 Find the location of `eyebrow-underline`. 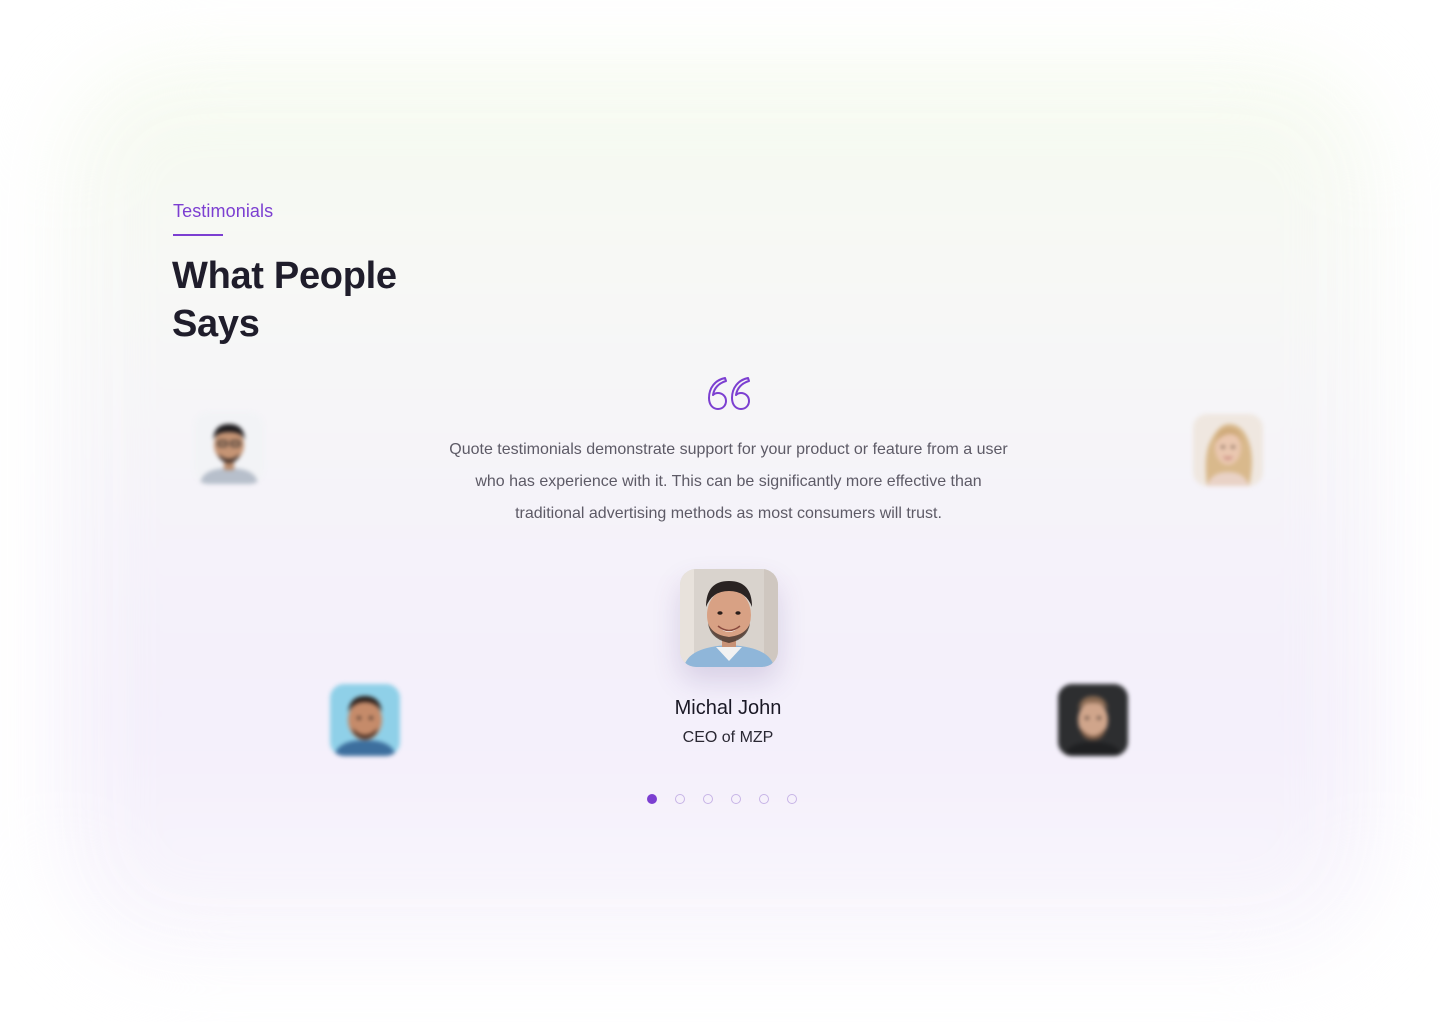

eyebrow-underline is located at coordinates (198, 235).